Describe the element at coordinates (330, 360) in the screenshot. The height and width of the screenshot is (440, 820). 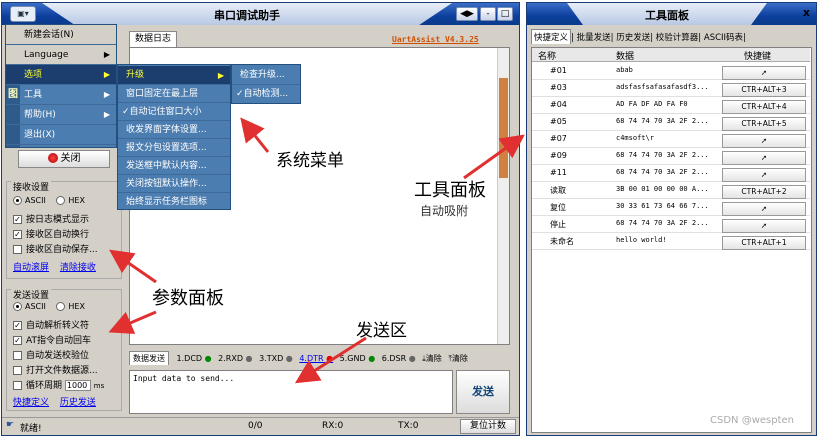
I see `arrow-send-area` at that location.